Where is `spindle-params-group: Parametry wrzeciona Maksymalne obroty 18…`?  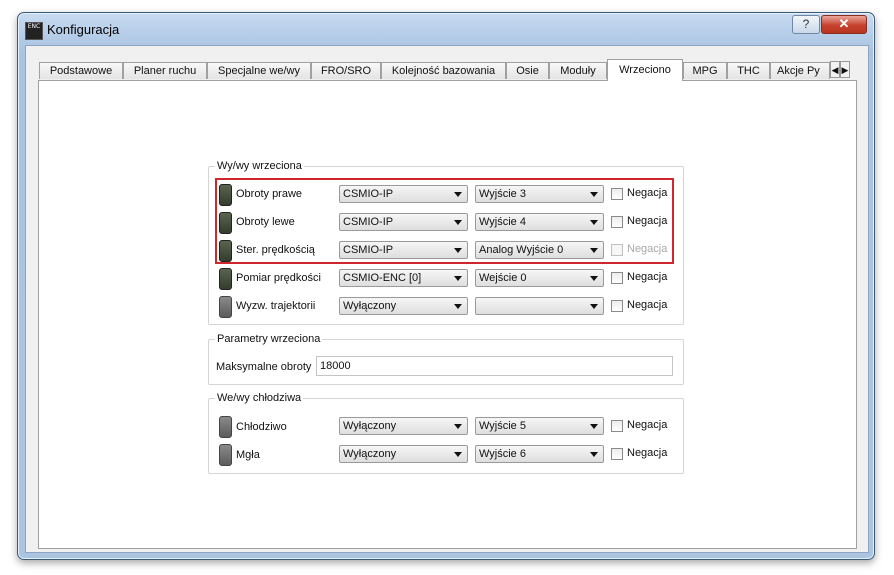 spindle-params-group: Parametry wrzeciona Maksymalne obroty 18… is located at coordinates (446, 359).